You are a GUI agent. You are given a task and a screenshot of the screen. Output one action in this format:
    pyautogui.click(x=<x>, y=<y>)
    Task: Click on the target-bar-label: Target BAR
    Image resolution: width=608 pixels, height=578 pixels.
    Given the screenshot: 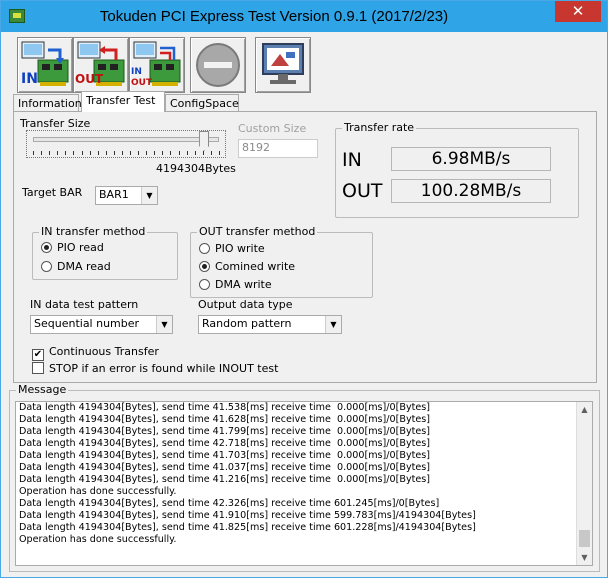 What is the action you would take?
    pyautogui.click(x=52, y=192)
    